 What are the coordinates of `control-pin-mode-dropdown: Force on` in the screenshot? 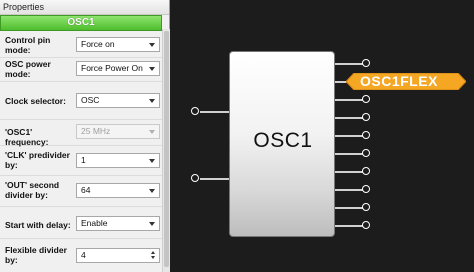 It's located at (118, 44).